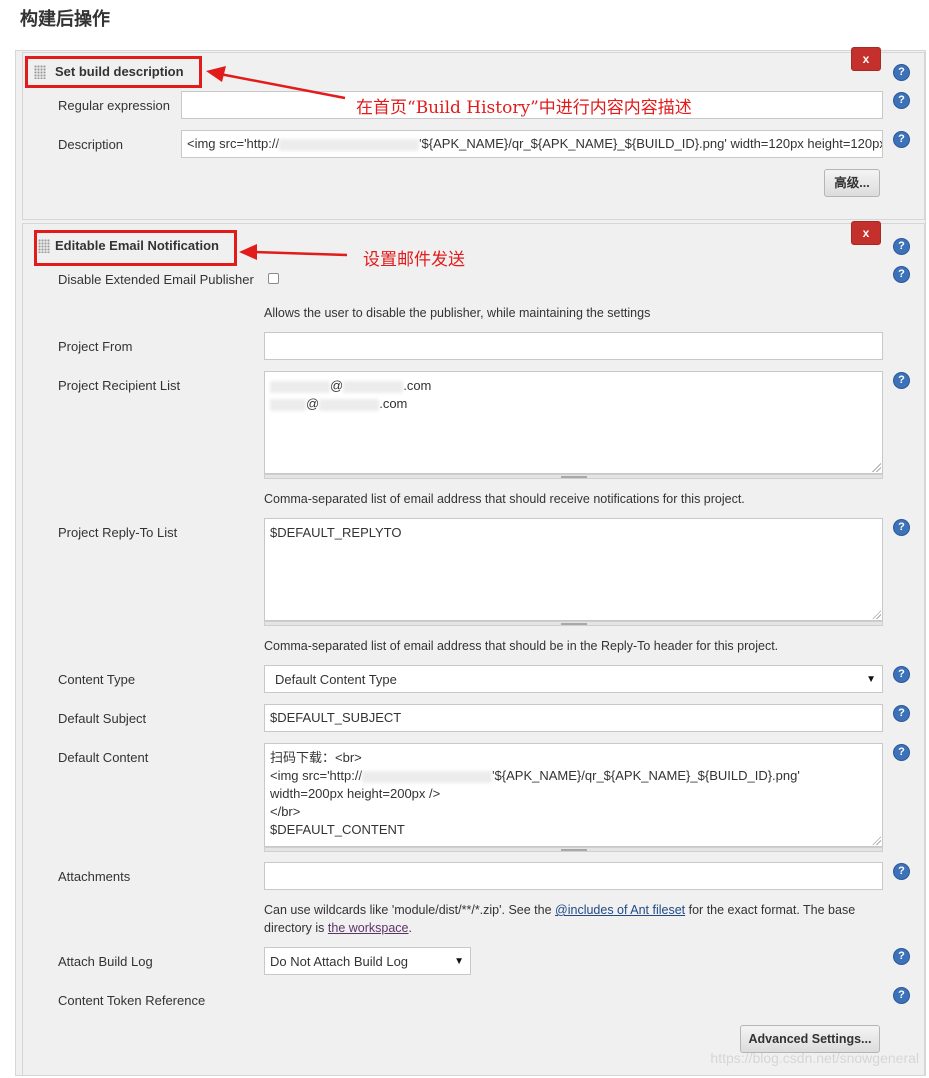  I want to click on reply-to-label: Project Reply-To List, so click(118, 532).